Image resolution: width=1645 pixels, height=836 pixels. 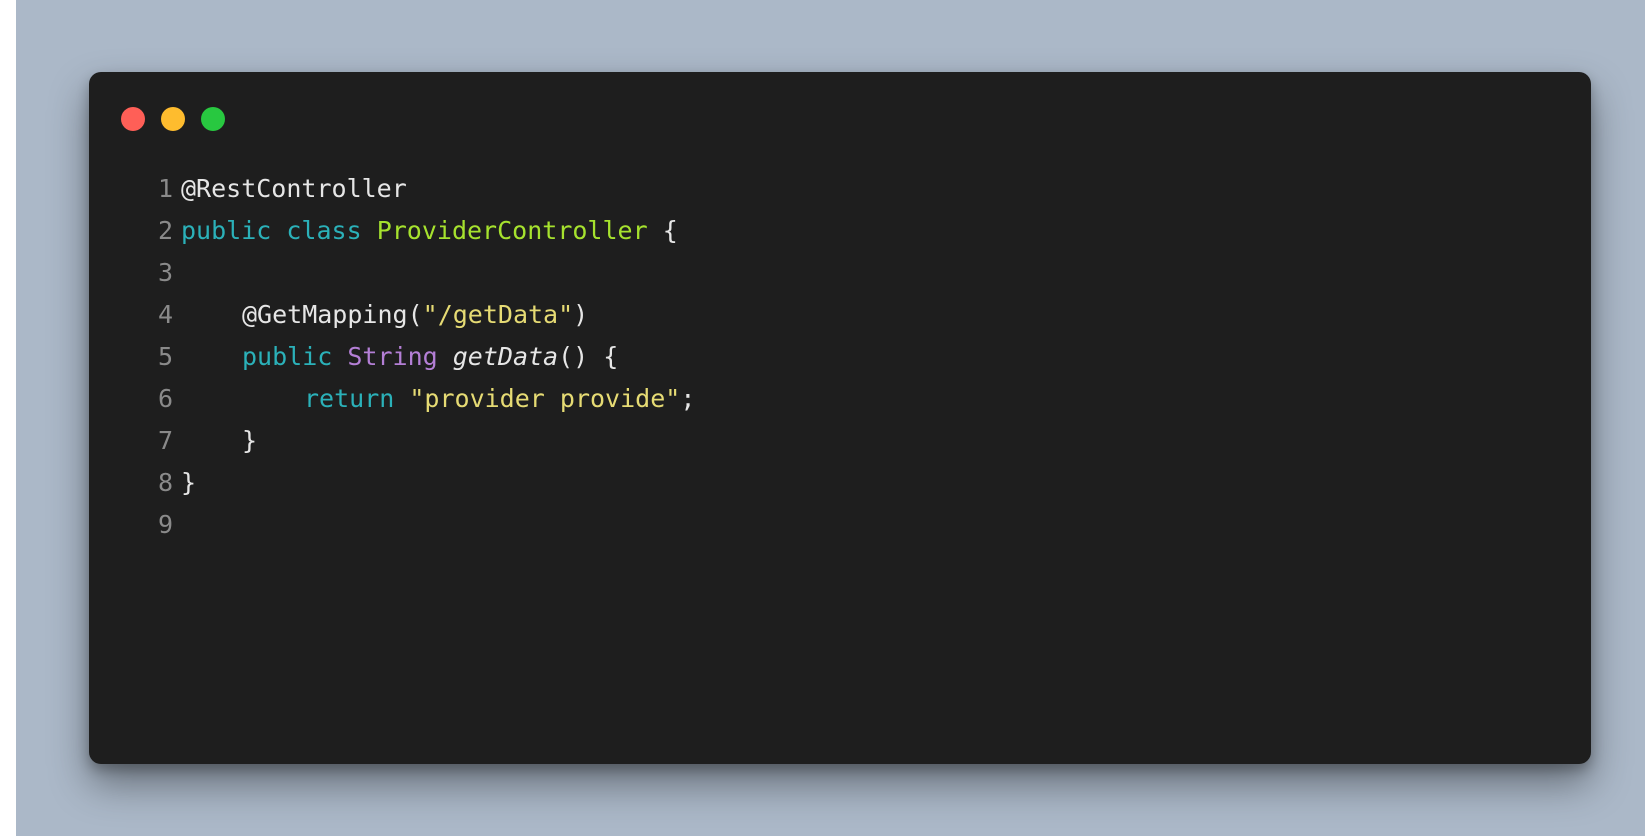 I want to click on line-number: 3, so click(x=165, y=272).